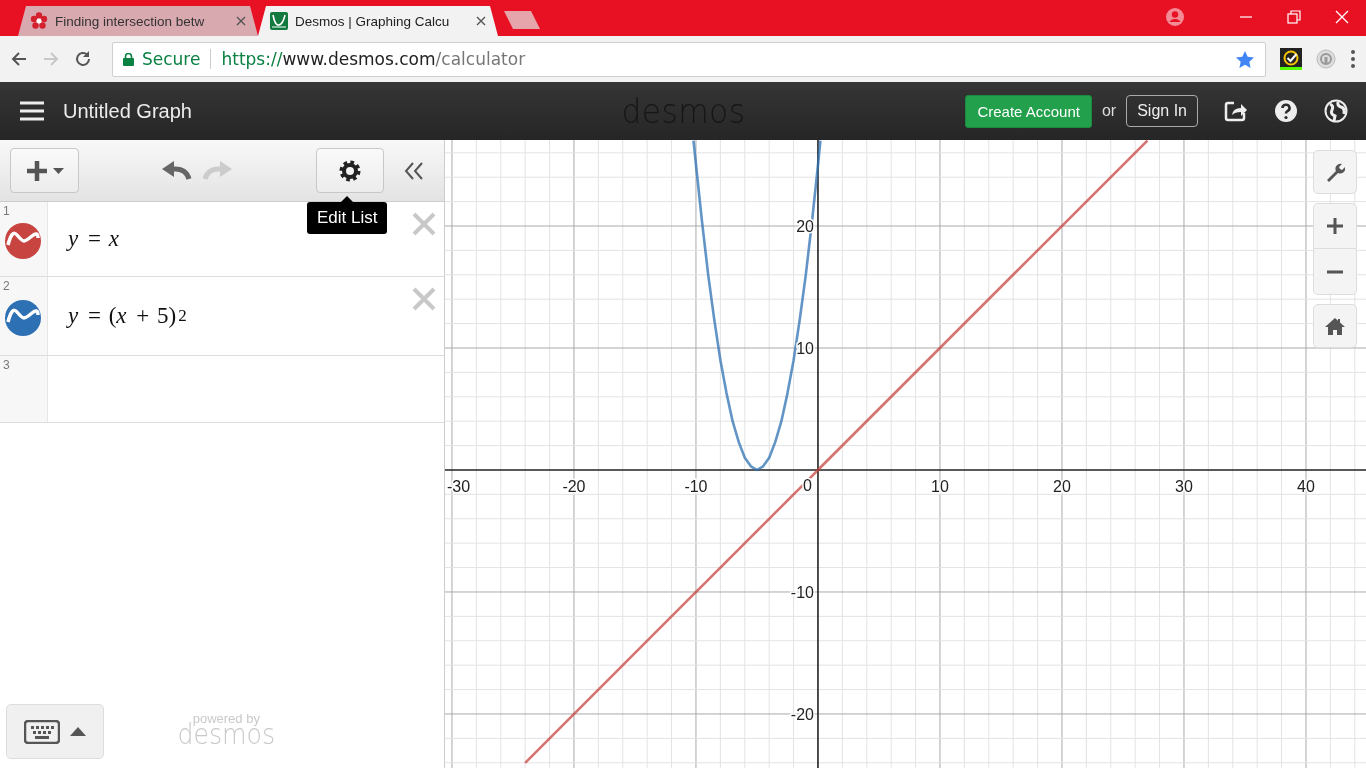  What do you see at coordinates (1294, 17) in the screenshot?
I see `restore-icon` at bounding box center [1294, 17].